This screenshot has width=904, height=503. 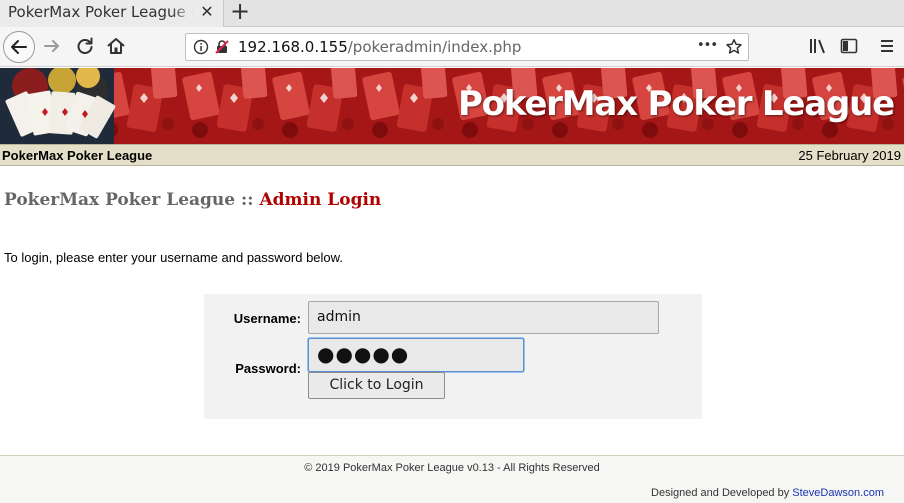 I want to click on address-bar: 192.168.0.155/pokeradmin/index.php •••, so click(x=467, y=47).